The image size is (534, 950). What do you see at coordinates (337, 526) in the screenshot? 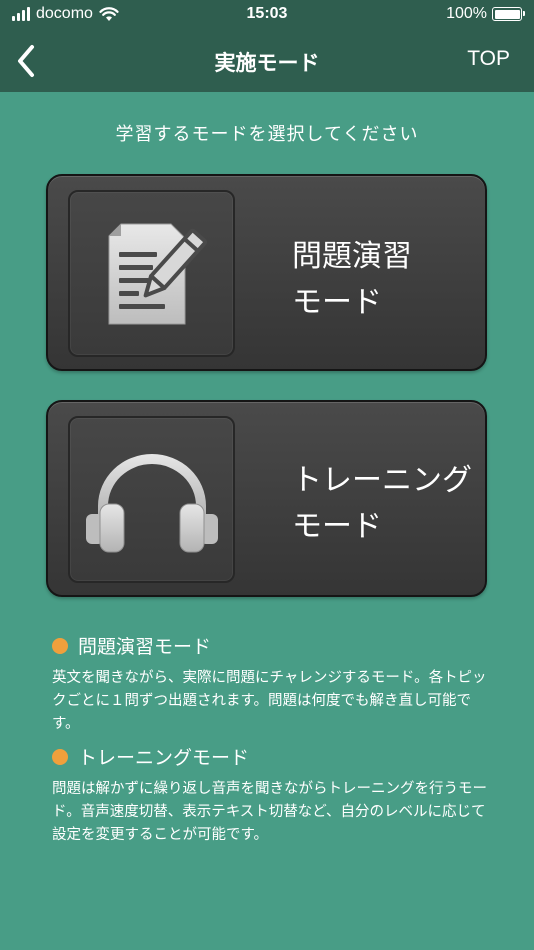
I see `training-mode-label-line2: モード` at bounding box center [337, 526].